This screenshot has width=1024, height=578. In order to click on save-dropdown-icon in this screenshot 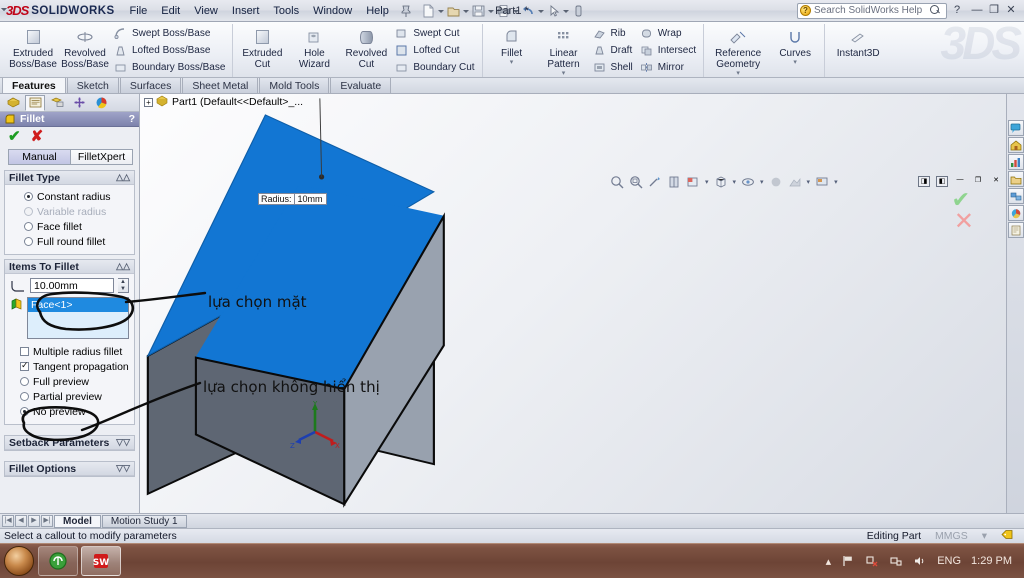, I will do `click(491, 11)`.